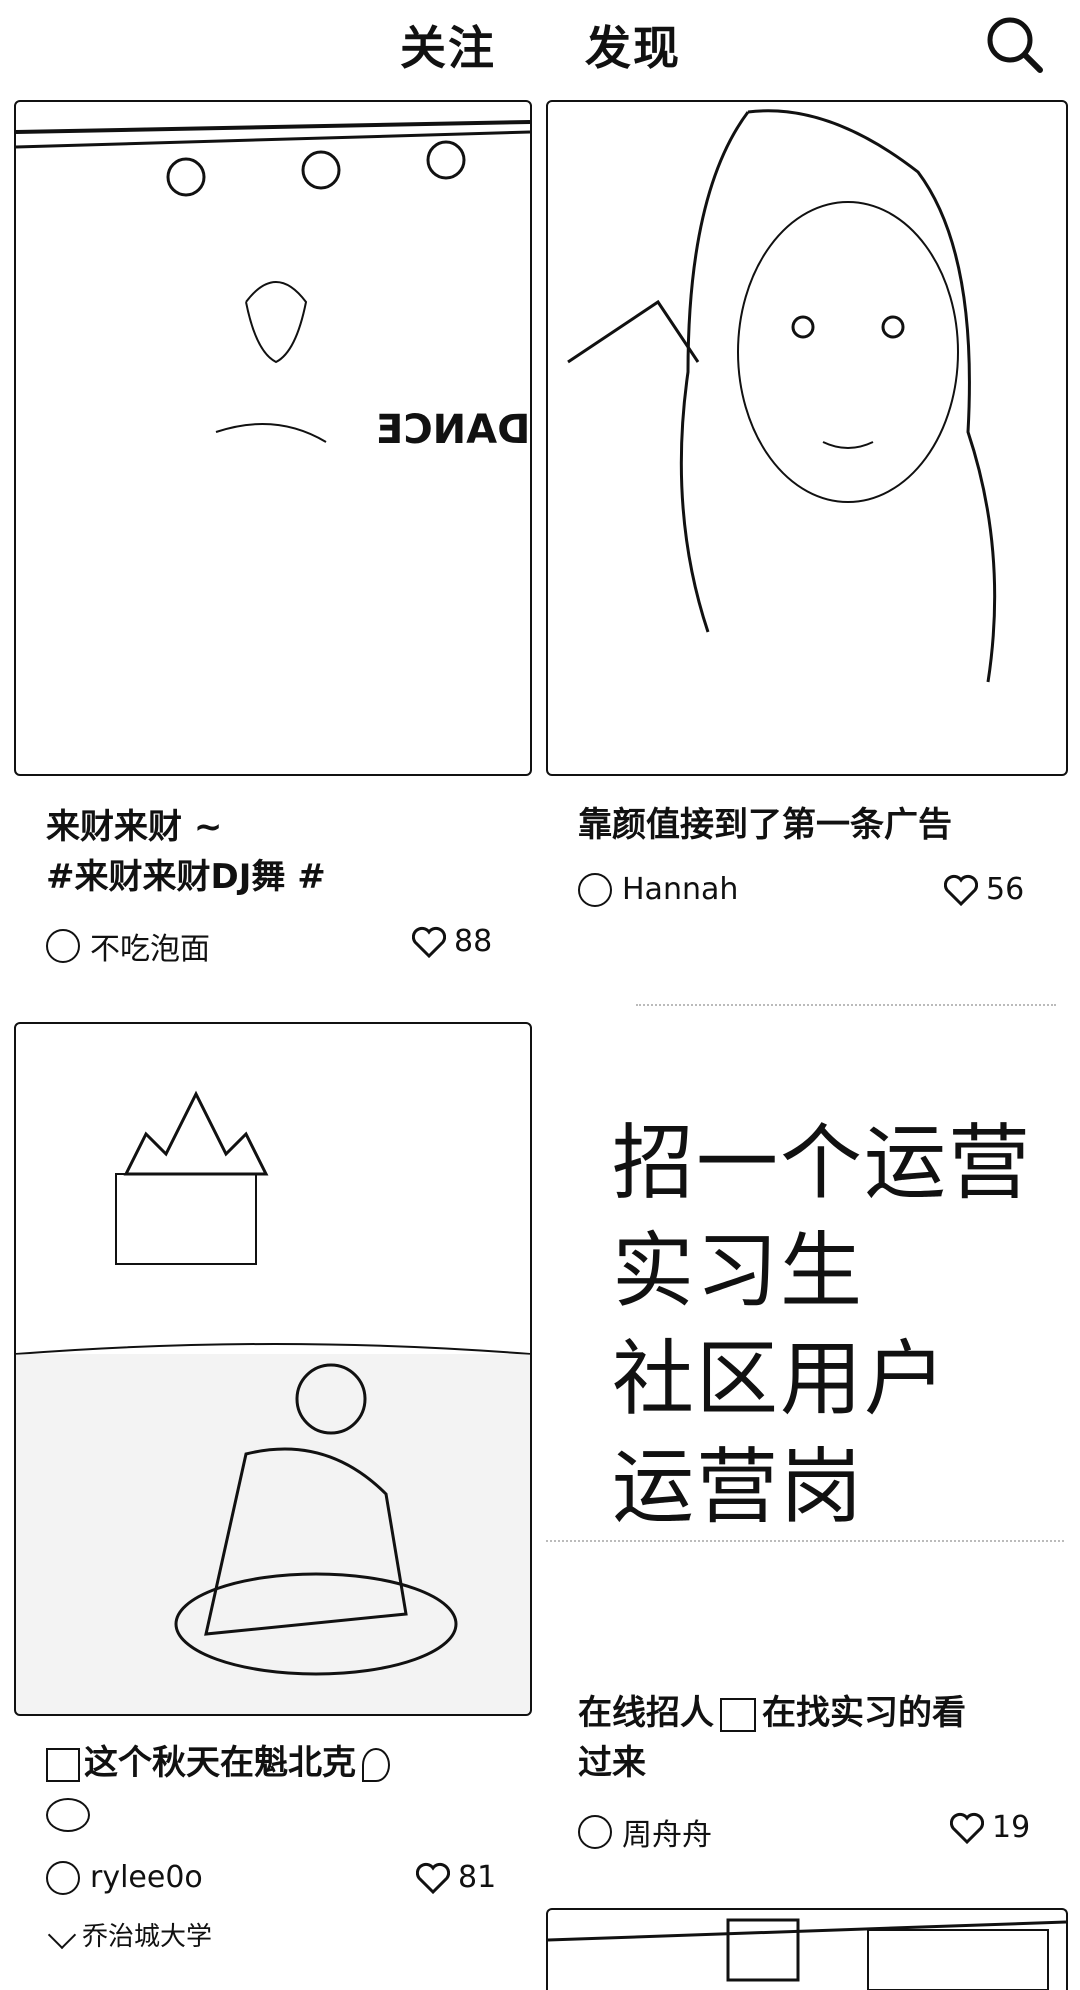 This screenshot has width=1080, height=1990. Describe the element at coordinates (146, 1877) in the screenshot. I see `author-name: rylee0o` at that location.